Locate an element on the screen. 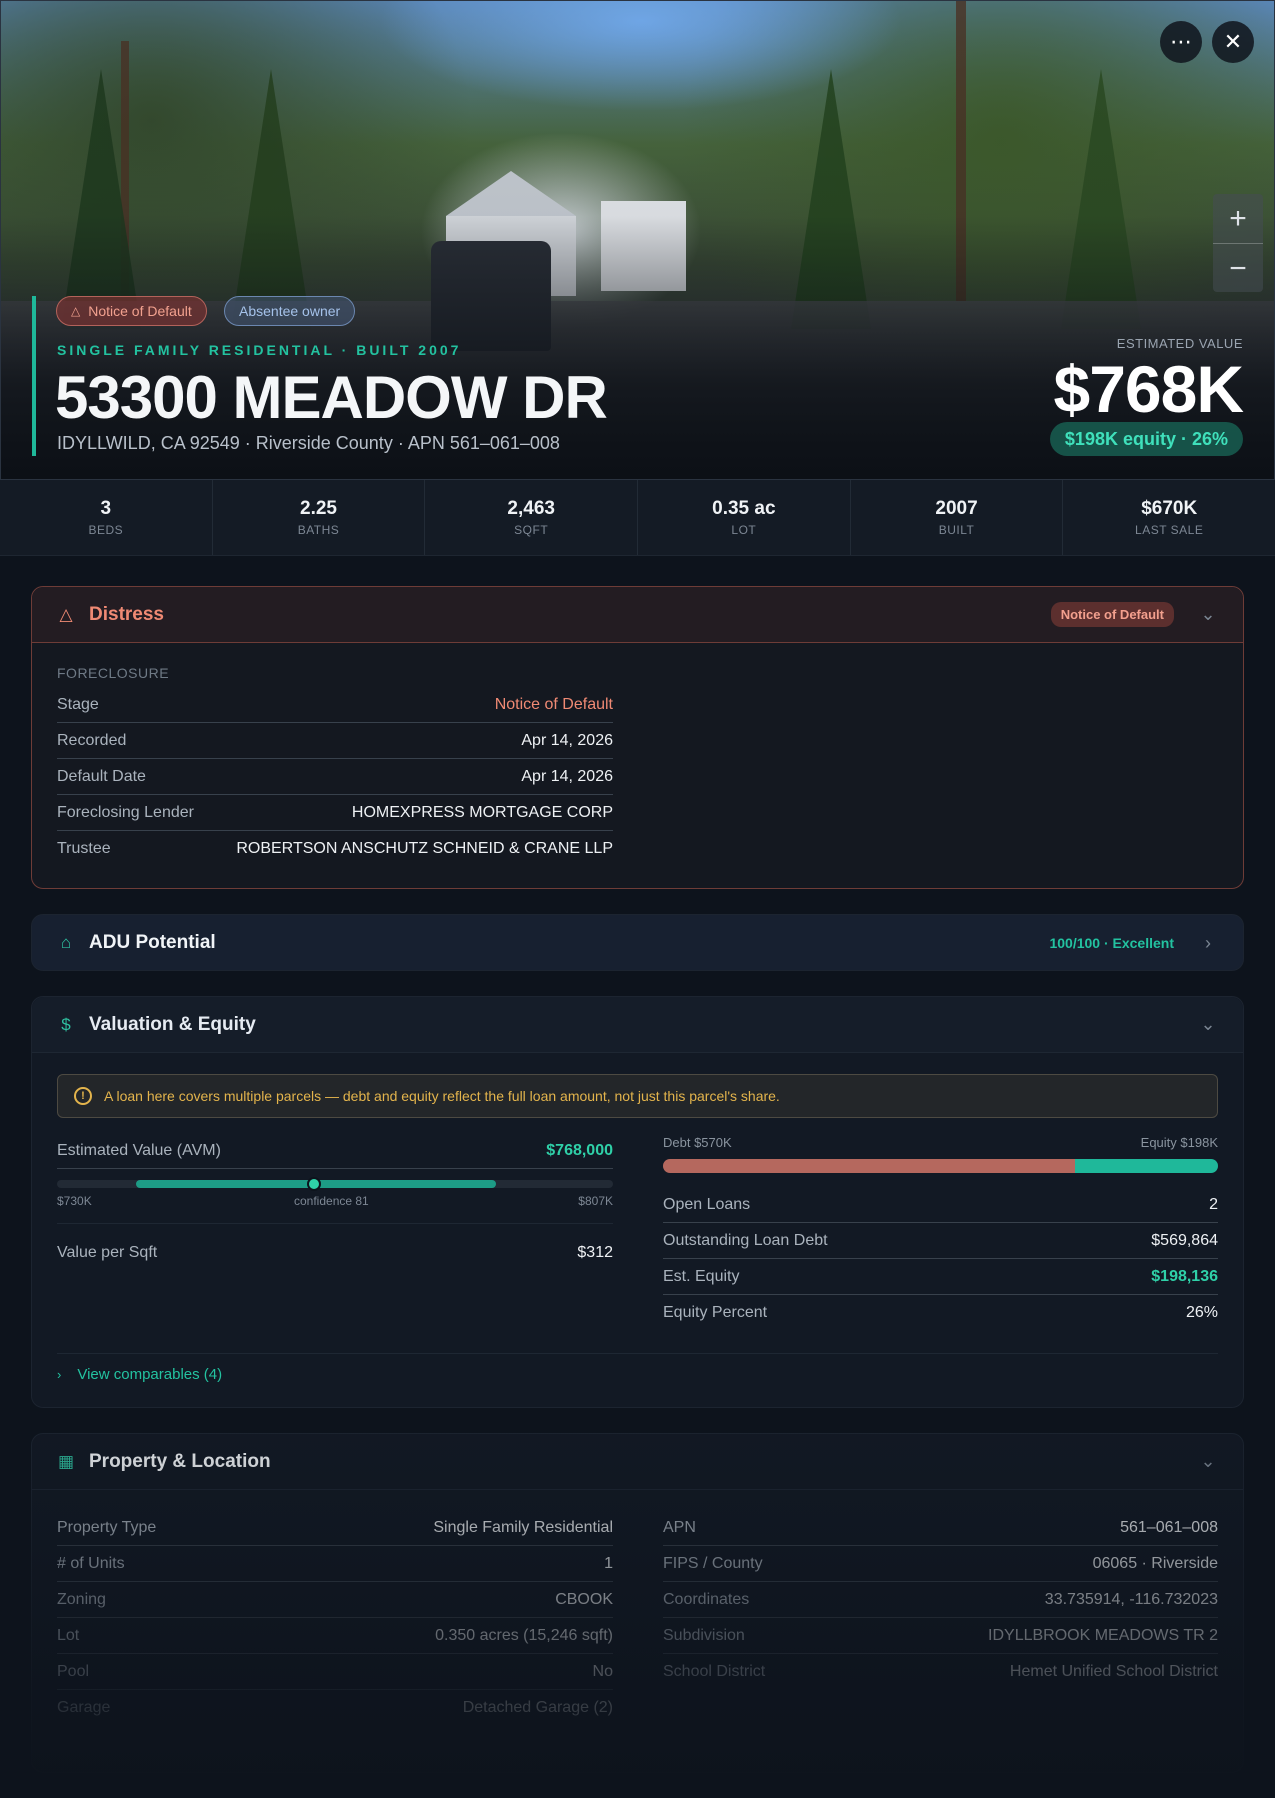 This screenshot has height=1798, width=1275. stat-built: 2007 BUILT is located at coordinates (957, 517).